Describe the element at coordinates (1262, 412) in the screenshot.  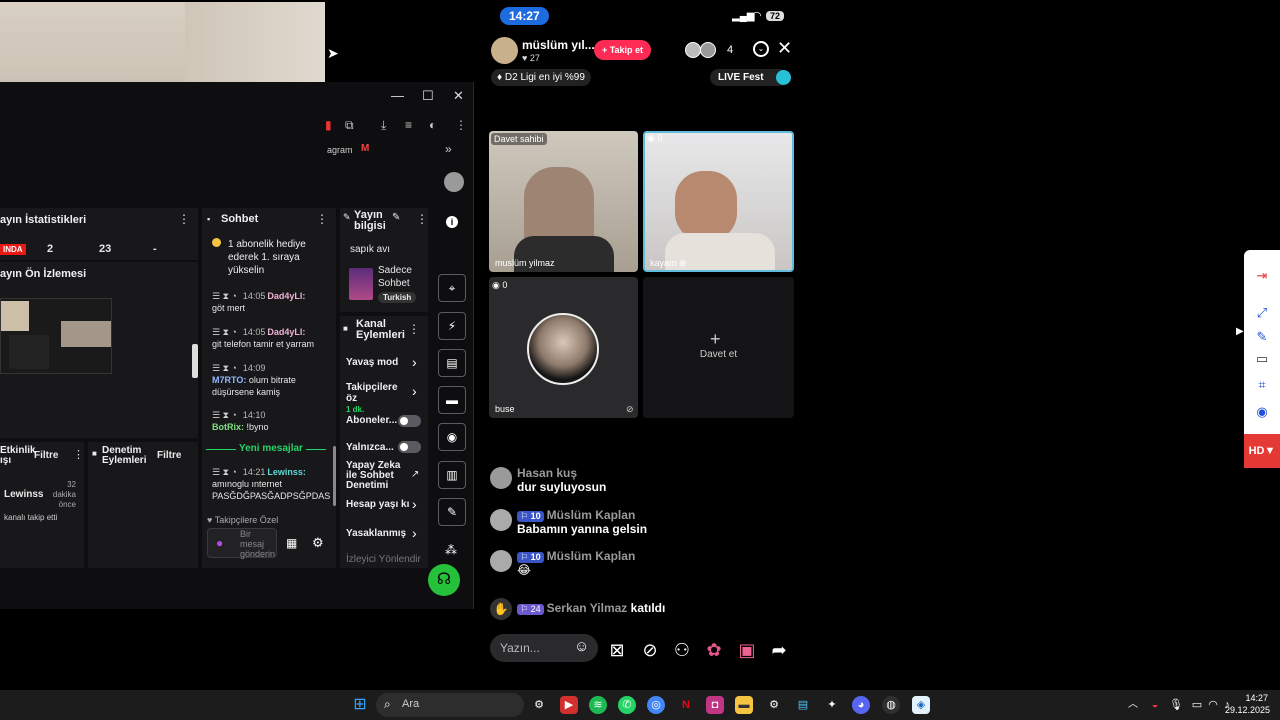
I see `record-icon: ◉` at that location.